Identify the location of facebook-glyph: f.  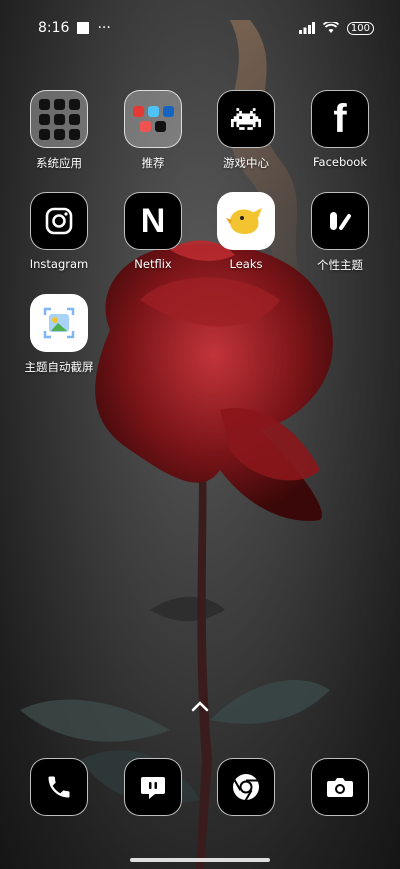
(340, 118).